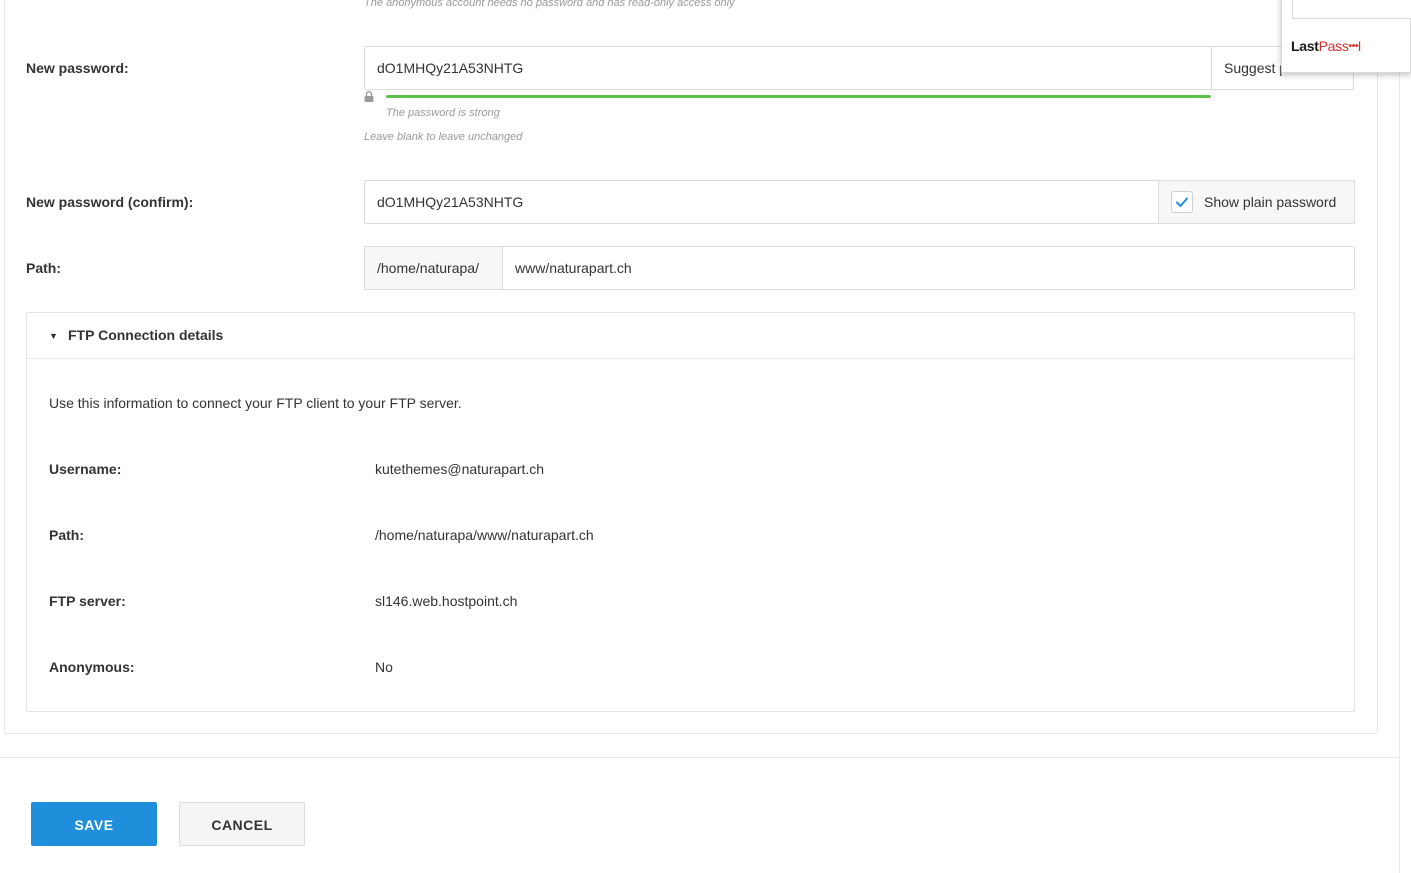 The height and width of the screenshot is (873, 1411). Describe the element at coordinates (1333, 46) in the screenshot. I see `lastpass-logo-pass: Pass` at that location.